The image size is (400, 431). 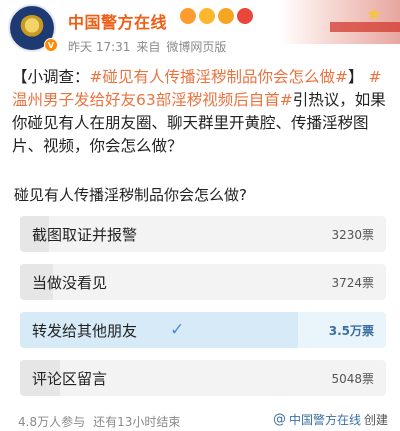 What do you see at coordinates (188, 16) in the screenshot?
I see `medal-icon` at bounding box center [188, 16].